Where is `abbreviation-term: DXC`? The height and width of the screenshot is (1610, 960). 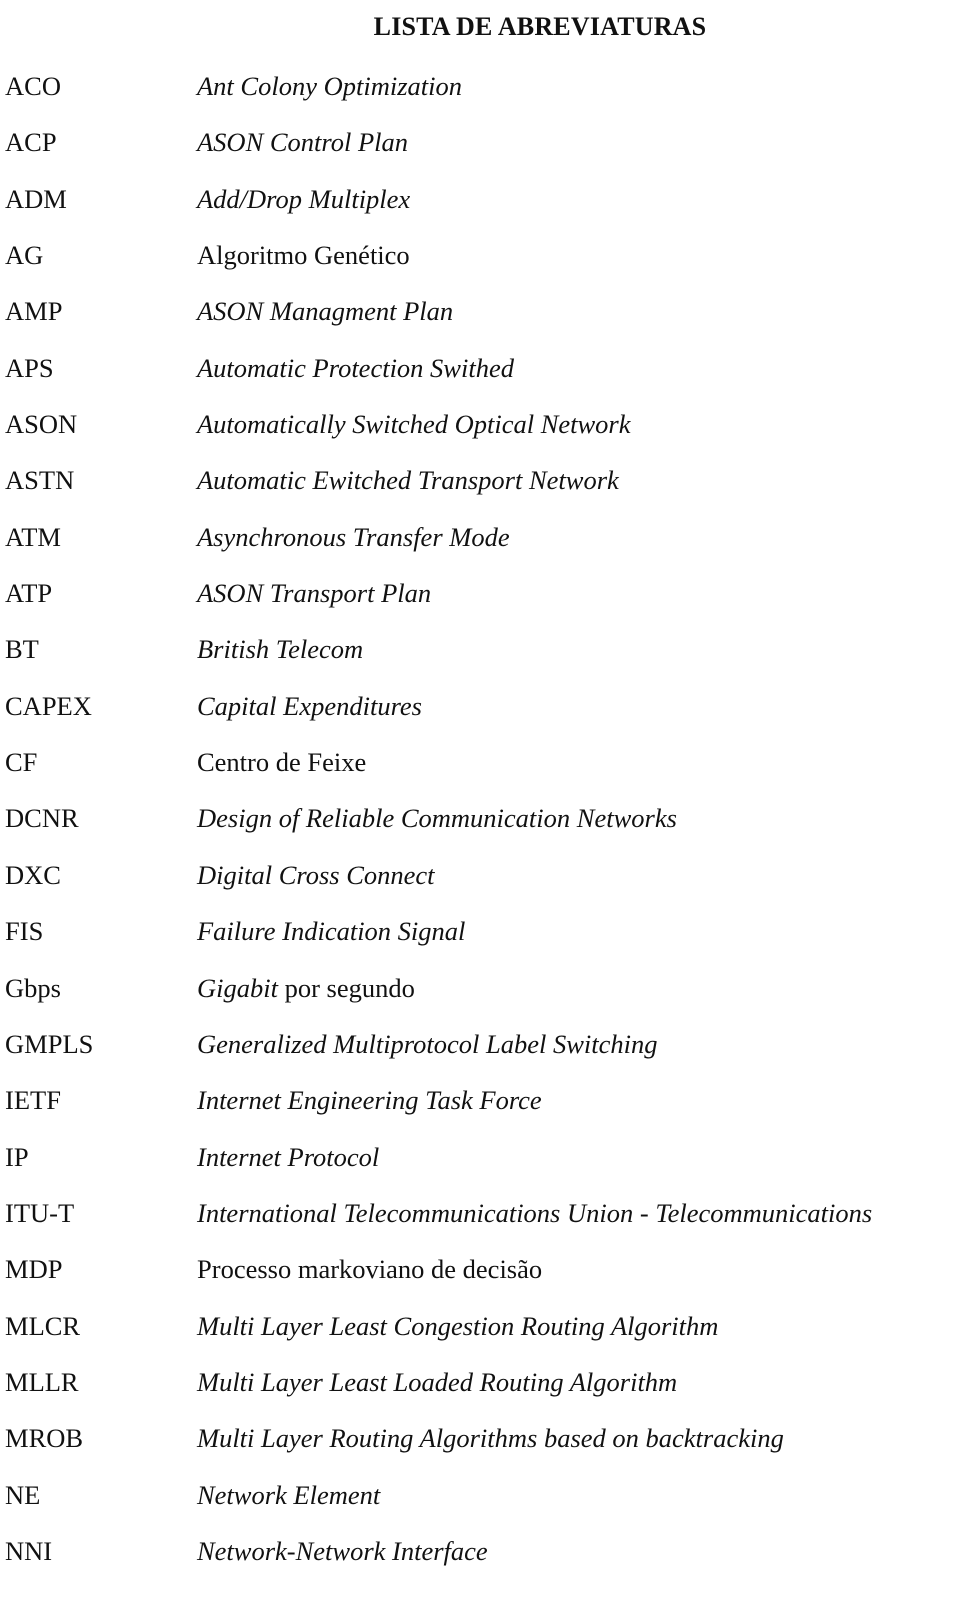 abbreviation-term: DXC is located at coordinates (33, 874).